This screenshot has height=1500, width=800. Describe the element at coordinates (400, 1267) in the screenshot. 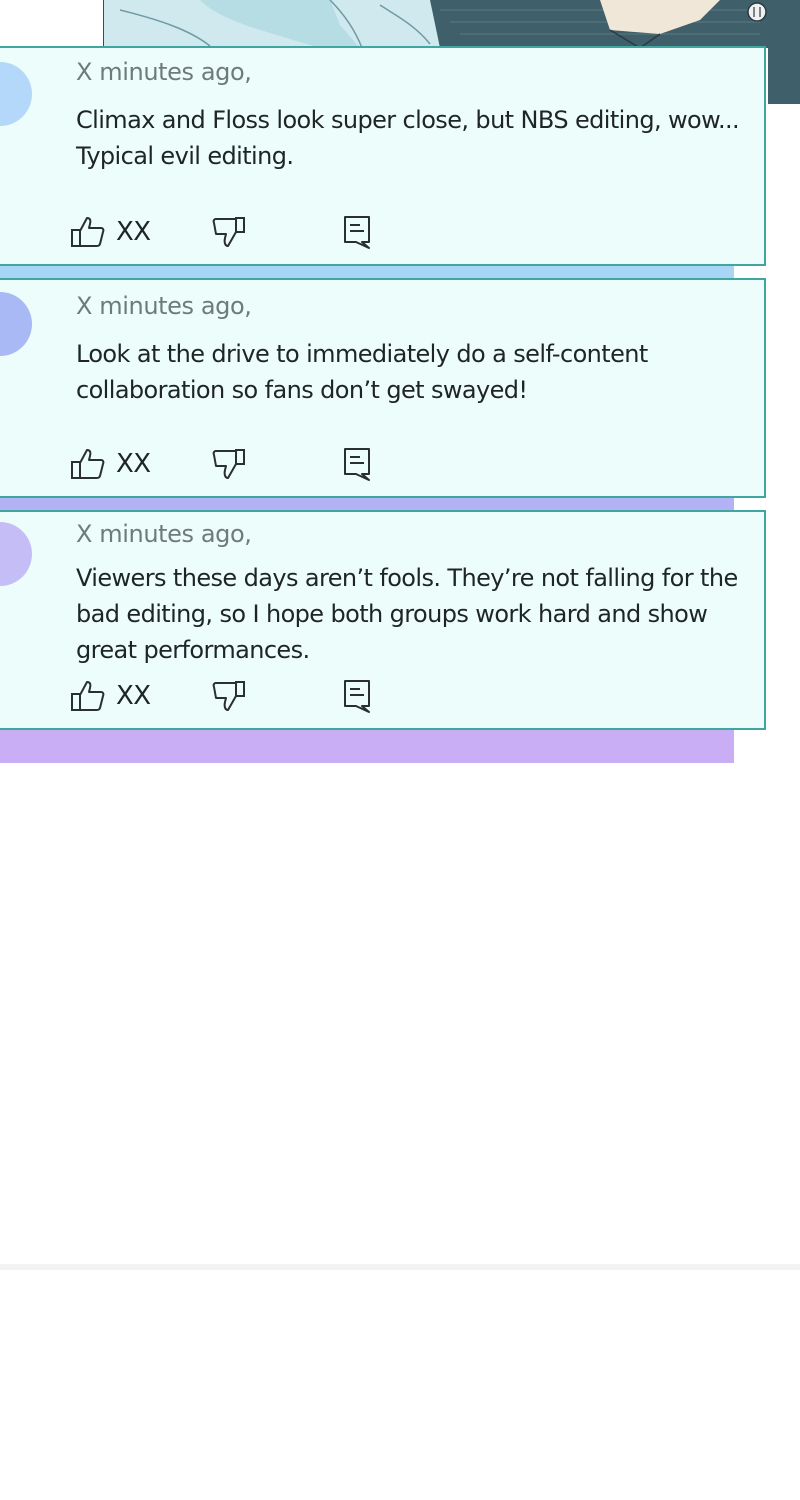

I see `page-divider` at that location.